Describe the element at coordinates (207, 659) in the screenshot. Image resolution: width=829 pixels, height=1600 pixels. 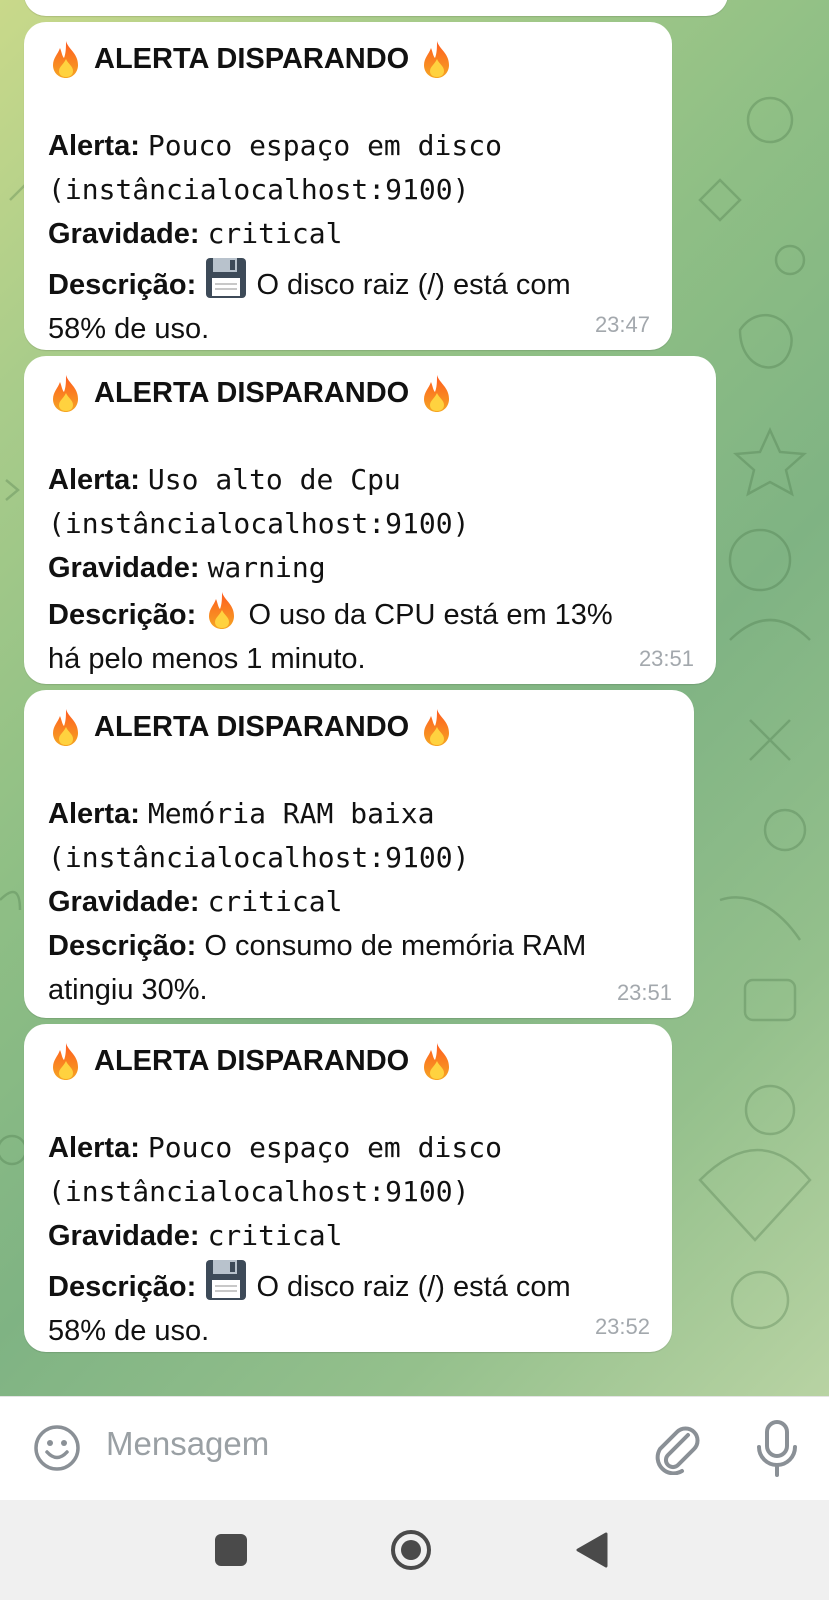
I see `description-line-2: há pelo menos 1 minuto.` at that location.